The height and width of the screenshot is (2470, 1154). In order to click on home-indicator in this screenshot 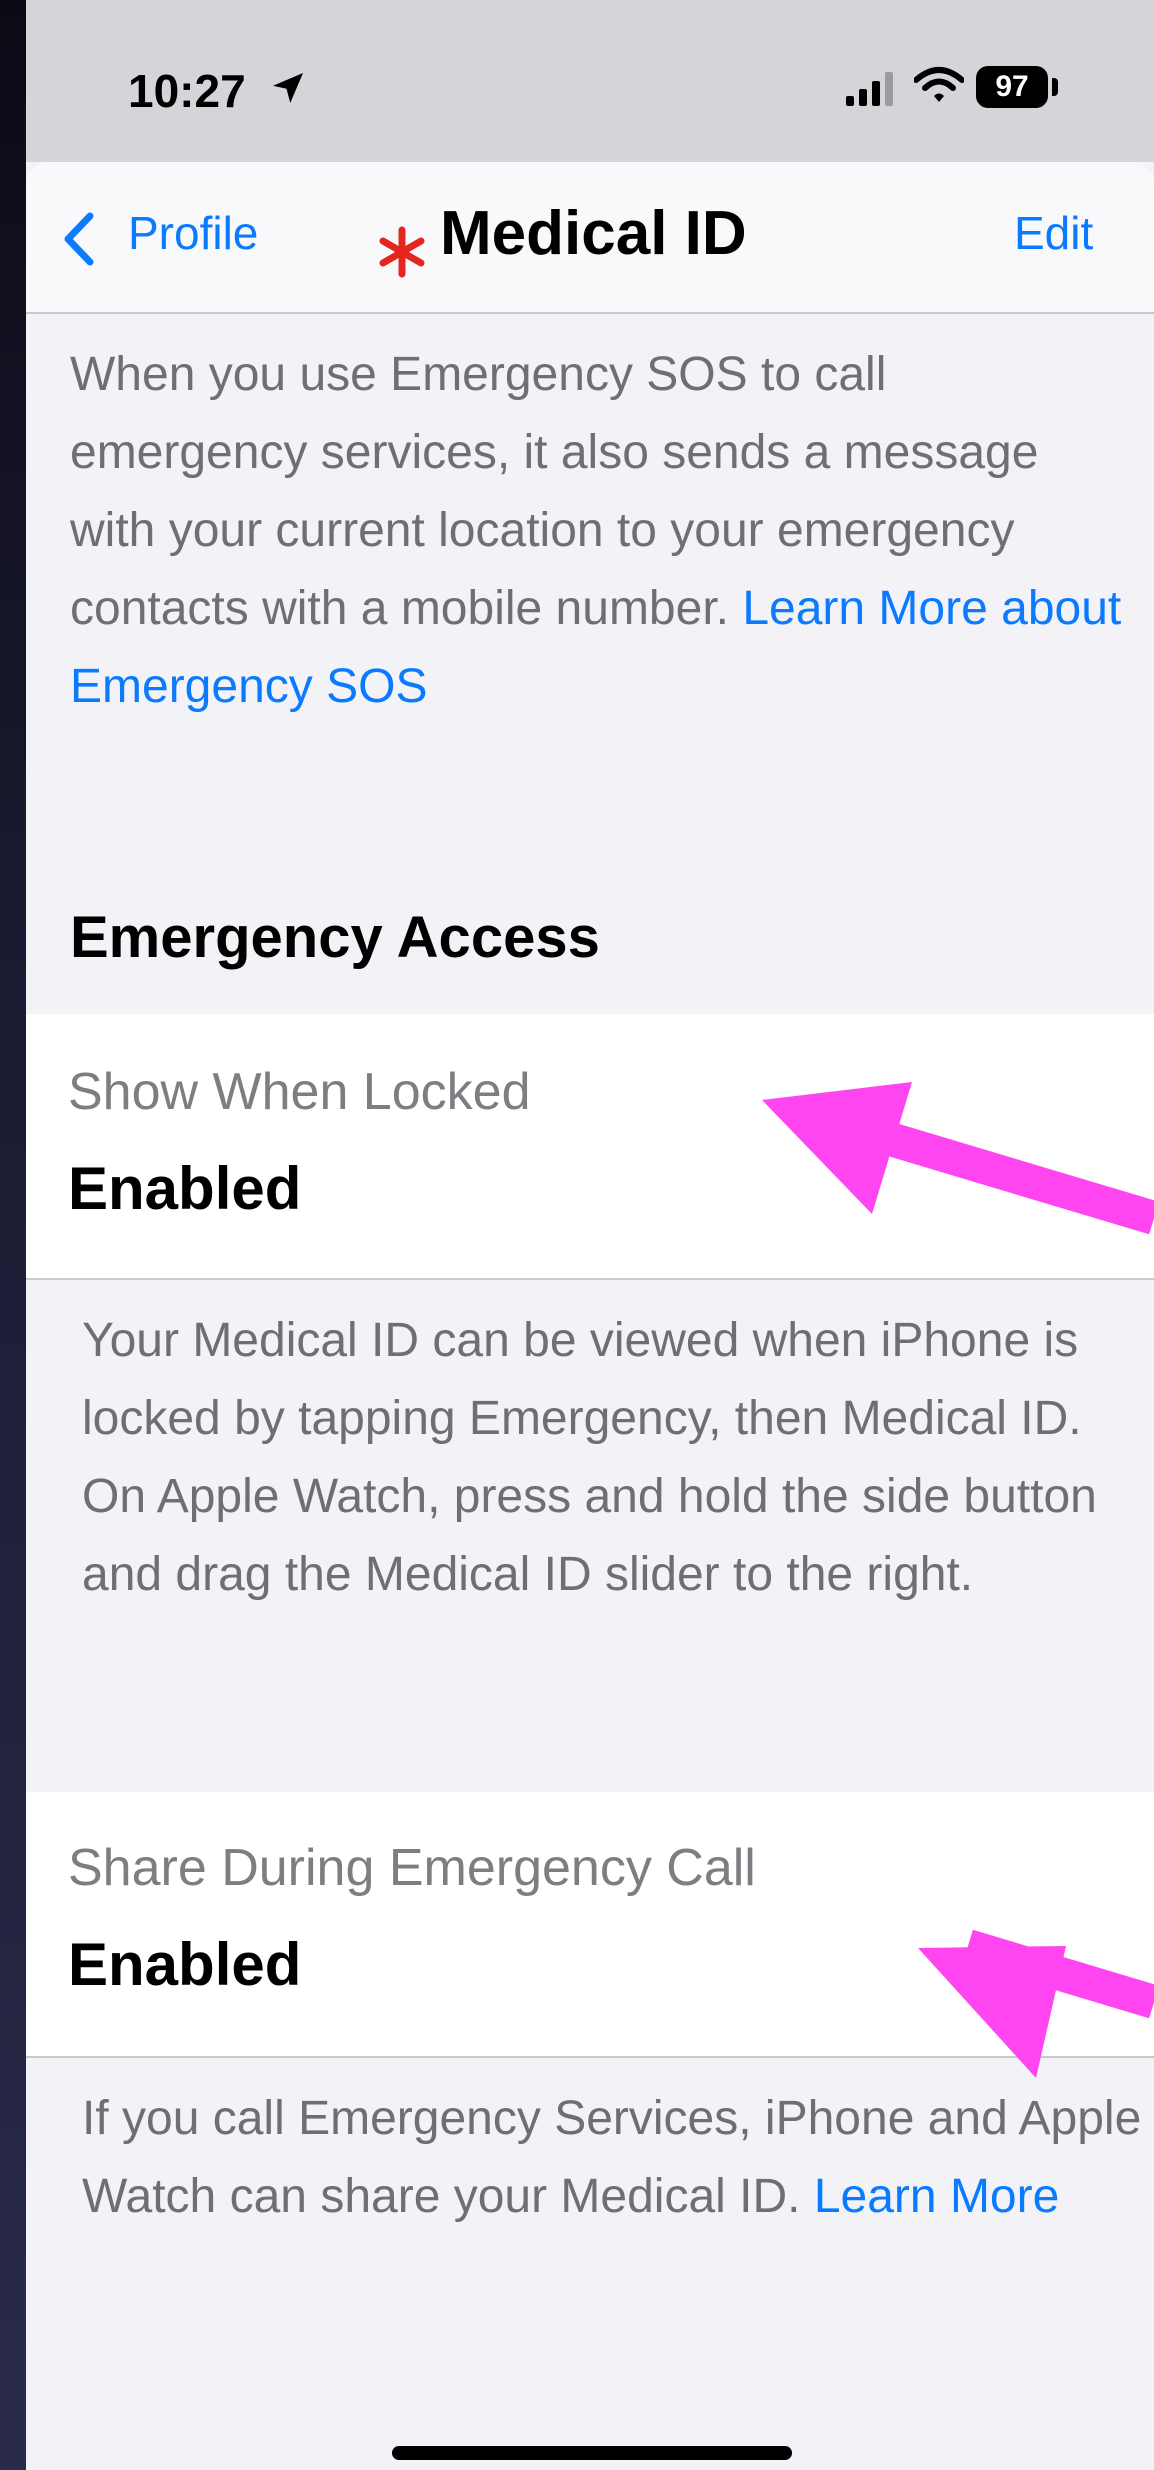, I will do `click(592, 2453)`.